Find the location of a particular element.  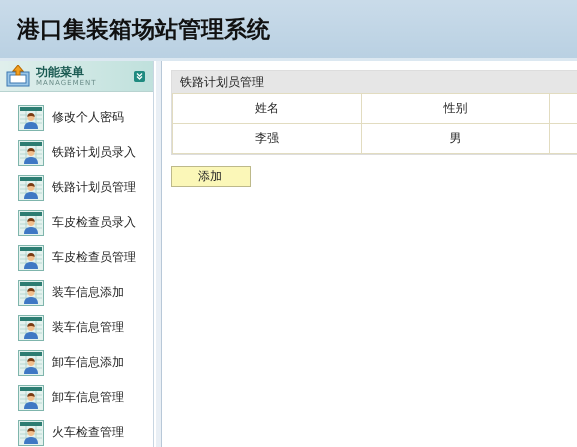

menu-item: 车皮检查员录入 is located at coordinates (94, 222).